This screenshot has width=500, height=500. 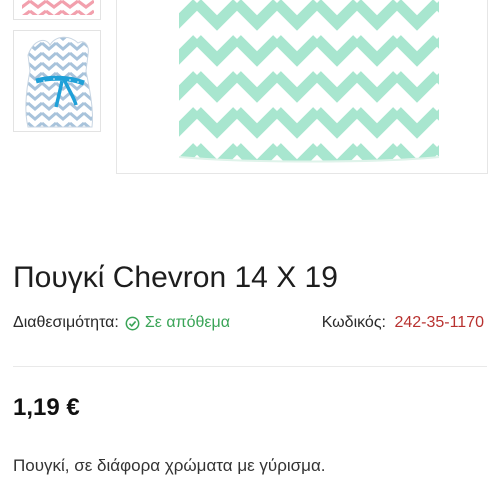 I want to click on gallery-thumbnail-blue, so click(x=57, y=81).